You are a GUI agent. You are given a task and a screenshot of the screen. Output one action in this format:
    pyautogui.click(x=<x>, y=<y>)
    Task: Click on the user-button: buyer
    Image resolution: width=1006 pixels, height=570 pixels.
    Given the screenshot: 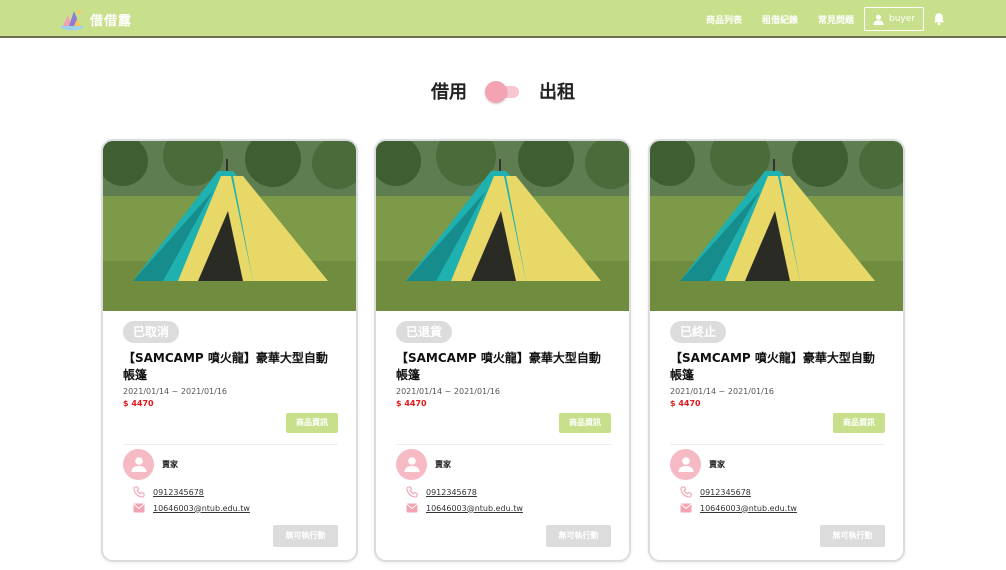 What is the action you would take?
    pyautogui.click(x=894, y=19)
    